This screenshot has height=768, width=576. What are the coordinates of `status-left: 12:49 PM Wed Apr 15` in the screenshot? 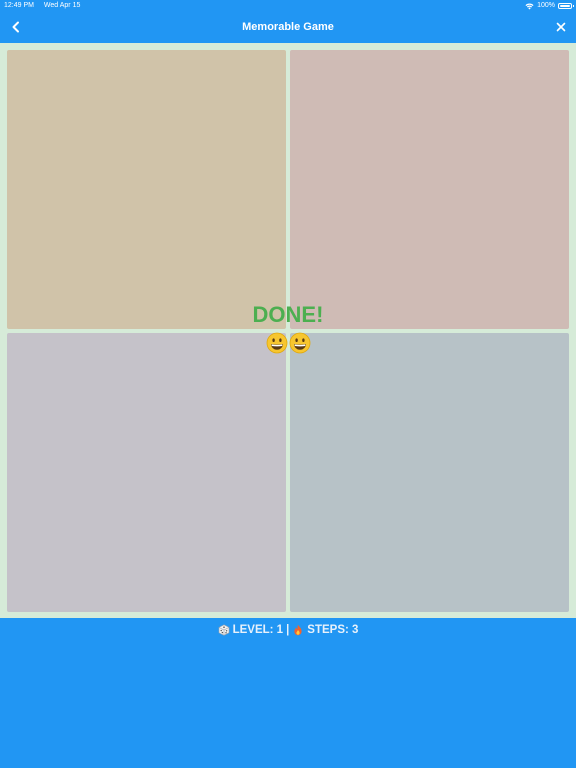 It's located at (42, 6).